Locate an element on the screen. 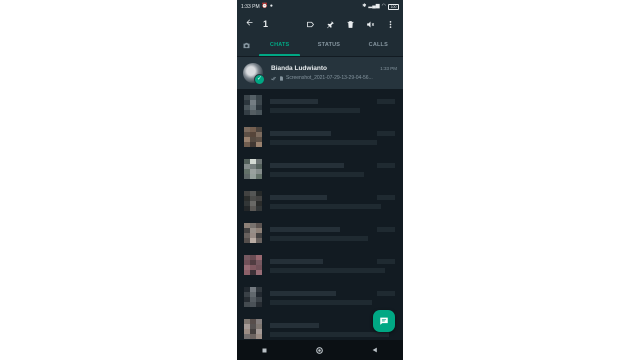  more-button is located at coordinates (390, 24).